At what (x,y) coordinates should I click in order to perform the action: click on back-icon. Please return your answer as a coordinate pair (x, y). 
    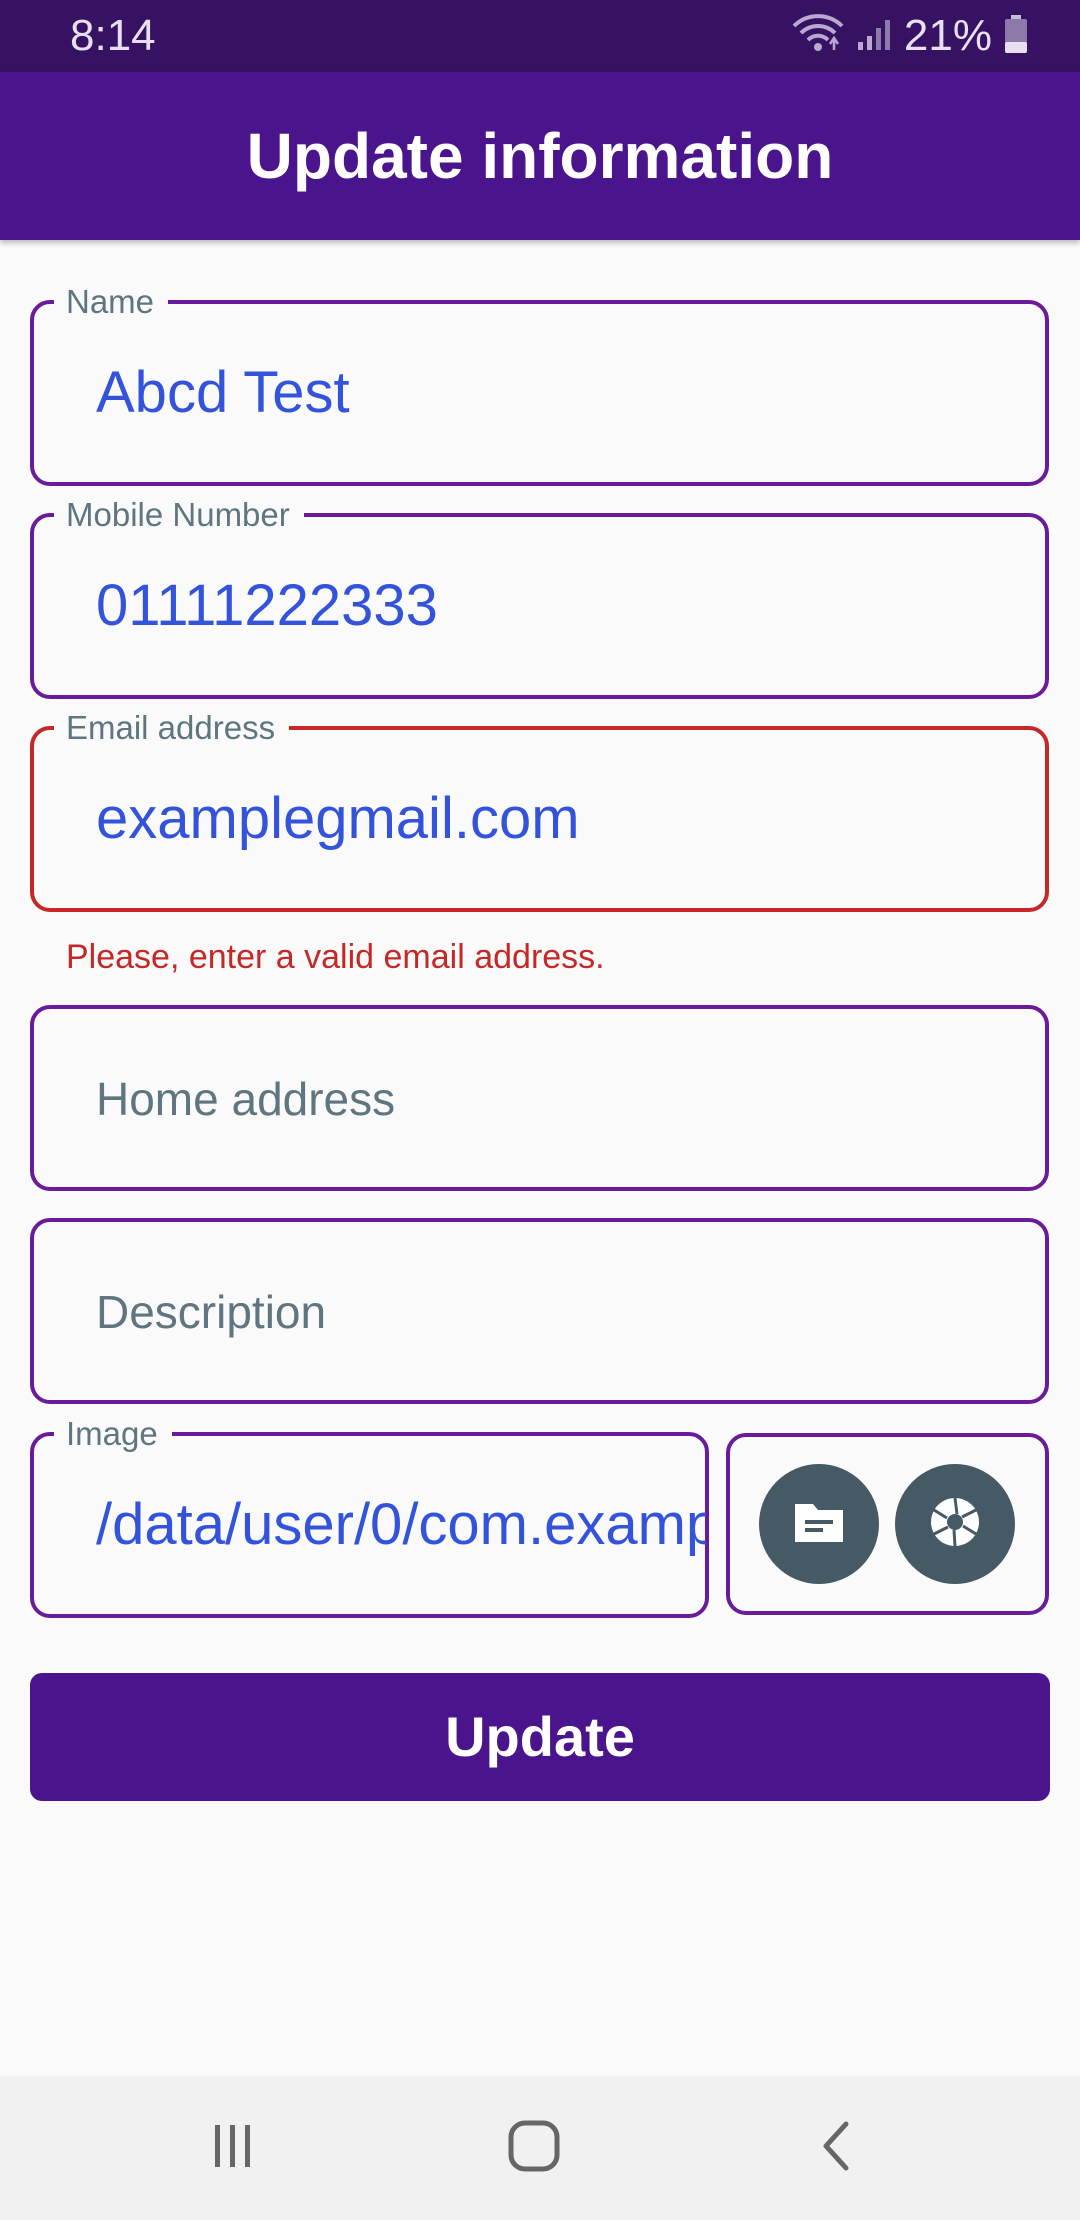
    Looking at the image, I should click on (836, 2148).